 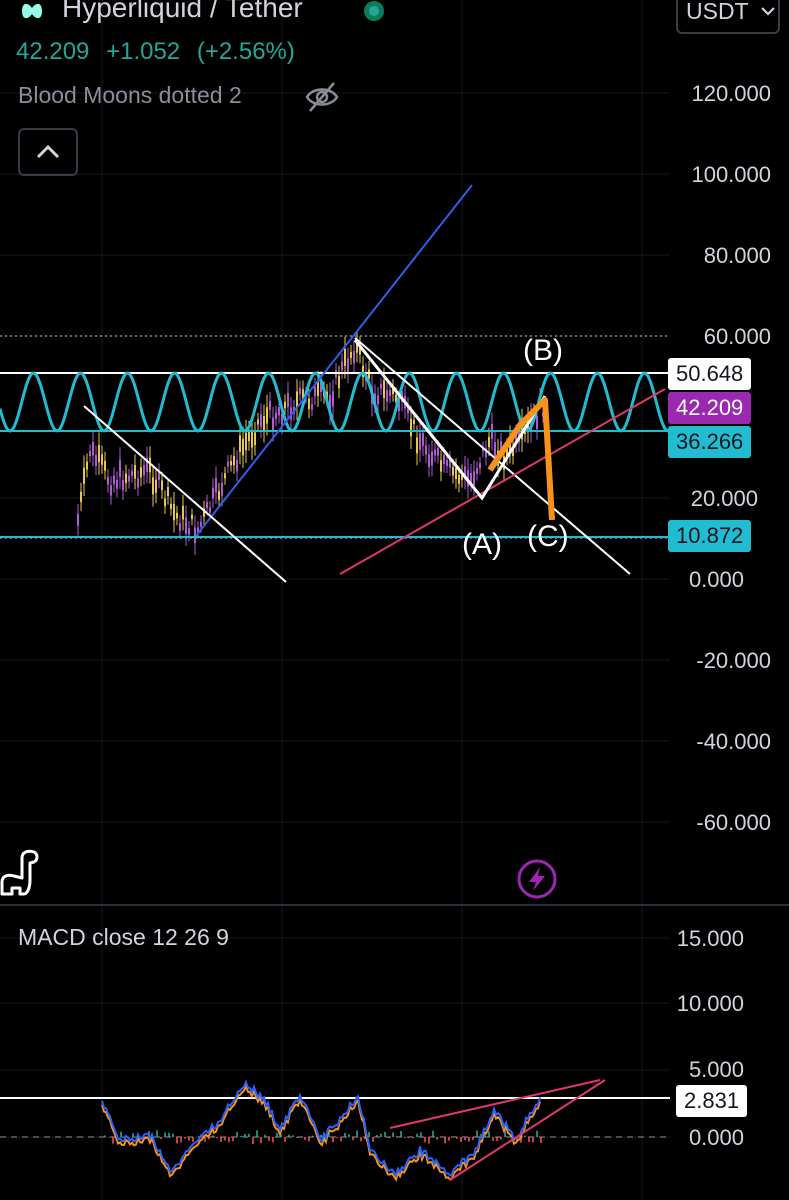 What do you see at coordinates (737, 336) in the screenshot?
I see `price-axis-label: 60.000` at bounding box center [737, 336].